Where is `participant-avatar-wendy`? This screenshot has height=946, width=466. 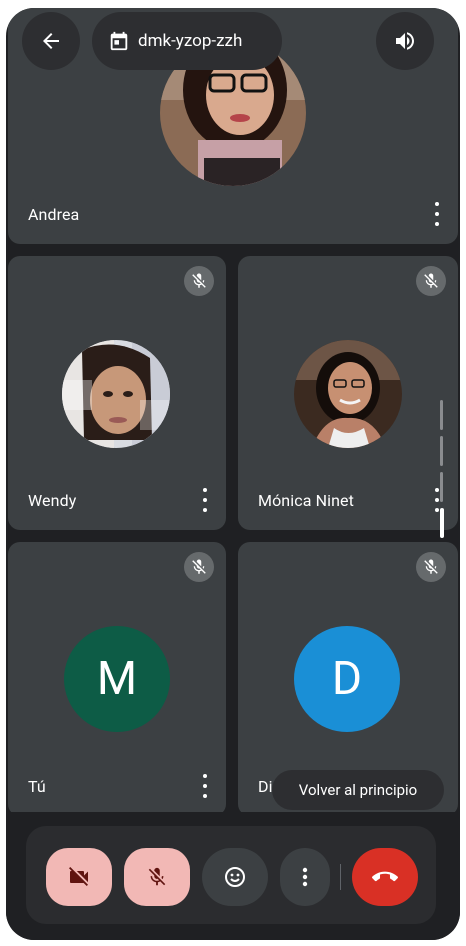
participant-avatar-wendy is located at coordinates (116, 394).